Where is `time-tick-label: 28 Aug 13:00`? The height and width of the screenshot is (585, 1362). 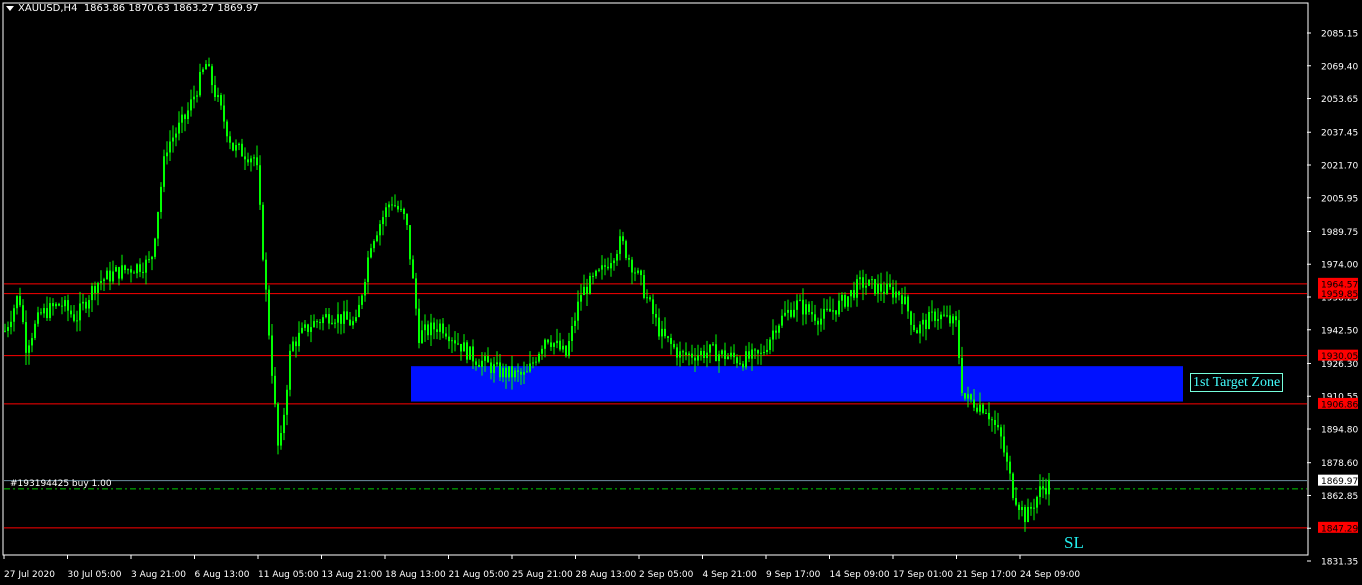 time-tick-label: 28 Aug 13:00 is located at coordinates (606, 575).